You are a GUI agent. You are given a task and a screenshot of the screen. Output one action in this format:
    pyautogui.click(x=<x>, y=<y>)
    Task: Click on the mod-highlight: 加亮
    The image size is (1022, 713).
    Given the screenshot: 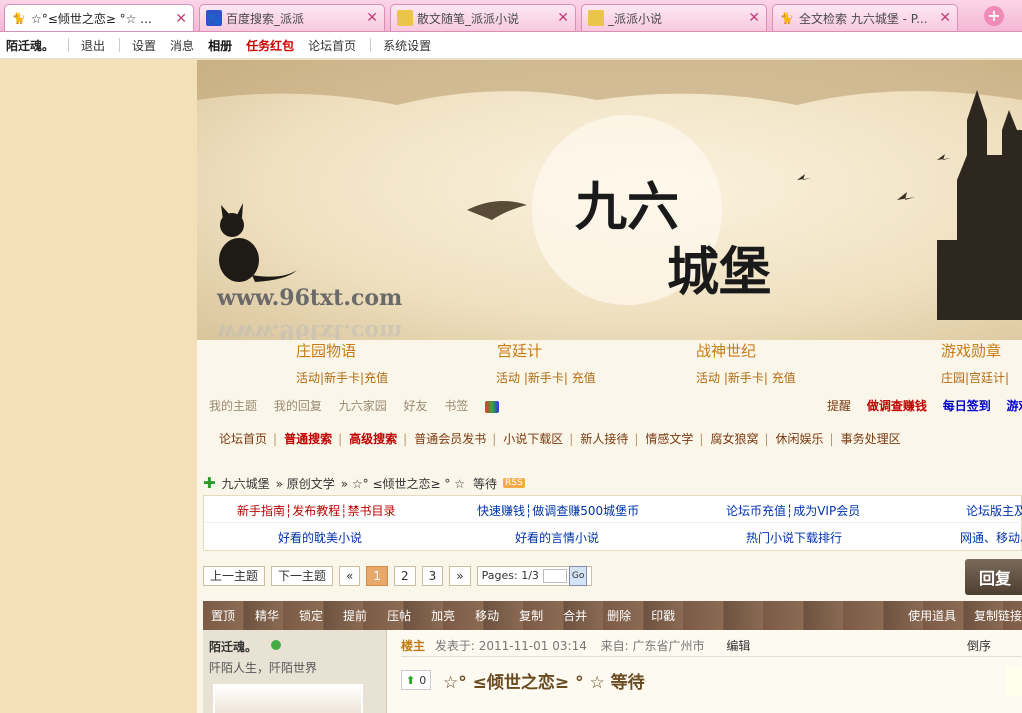 What is the action you would take?
    pyautogui.click(x=443, y=615)
    